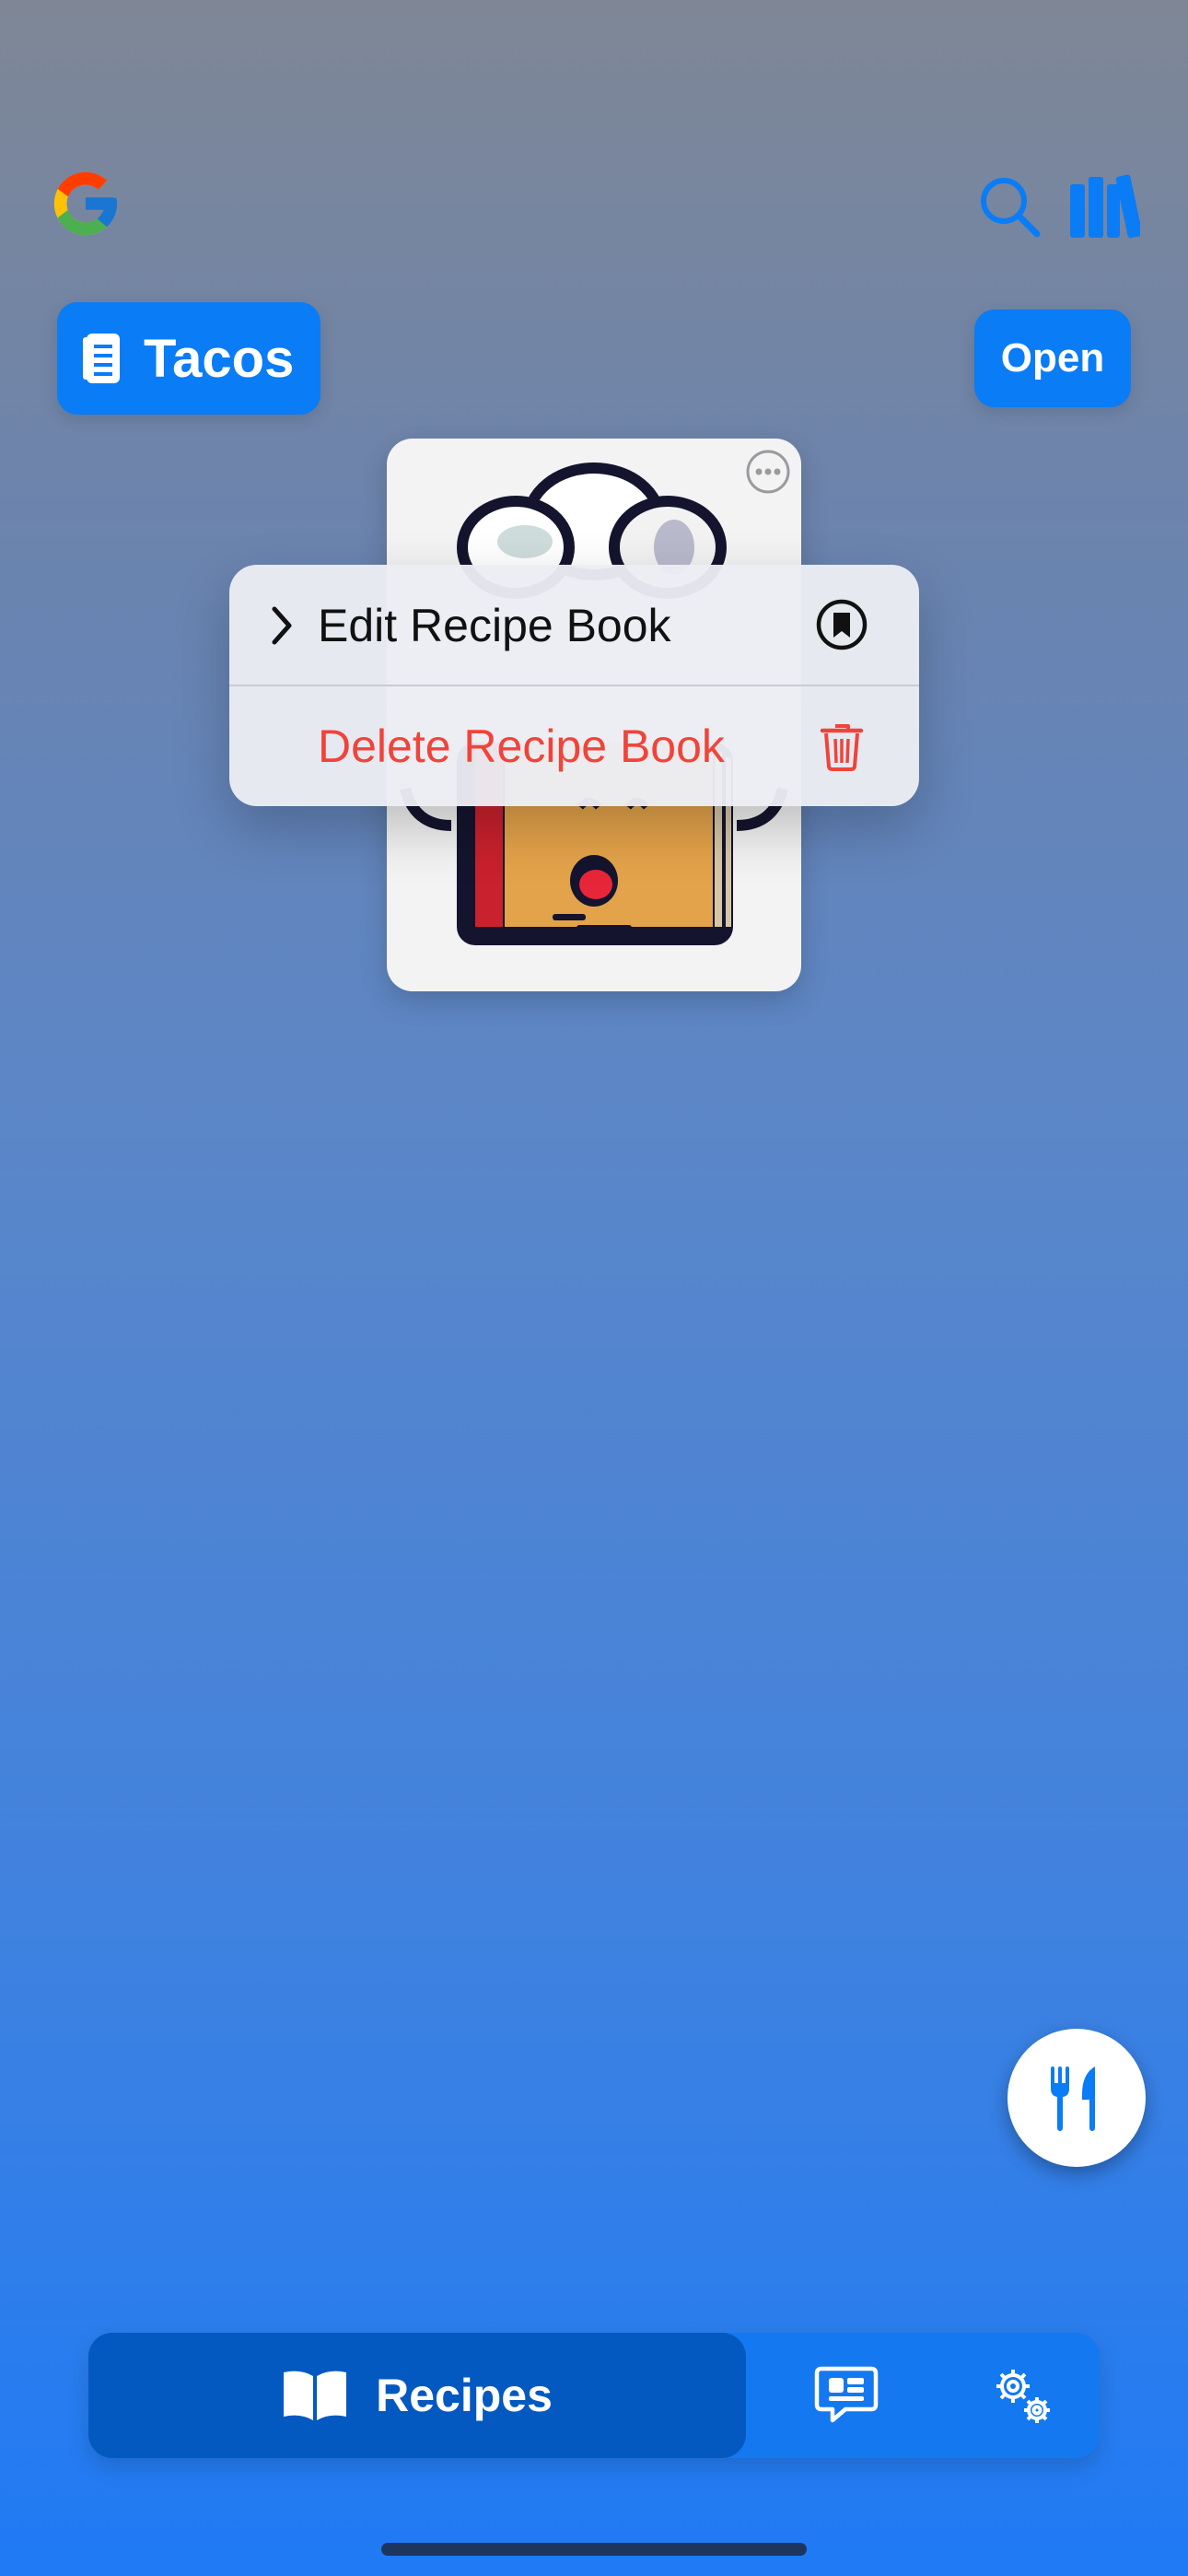 Image resolution: width=1188 pixels, height=2576 pixels. I want to click on home-indicator, so click(594, 2549).